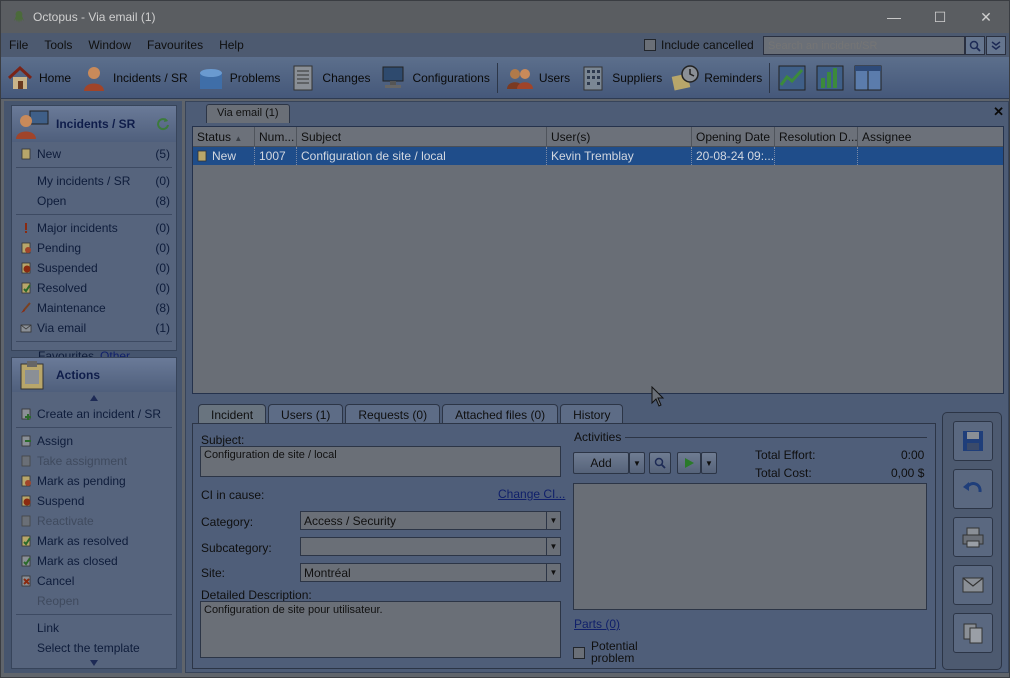 The width and height of the screenshot is (1010, 678). I want to click on search-input, so click(864, 45).